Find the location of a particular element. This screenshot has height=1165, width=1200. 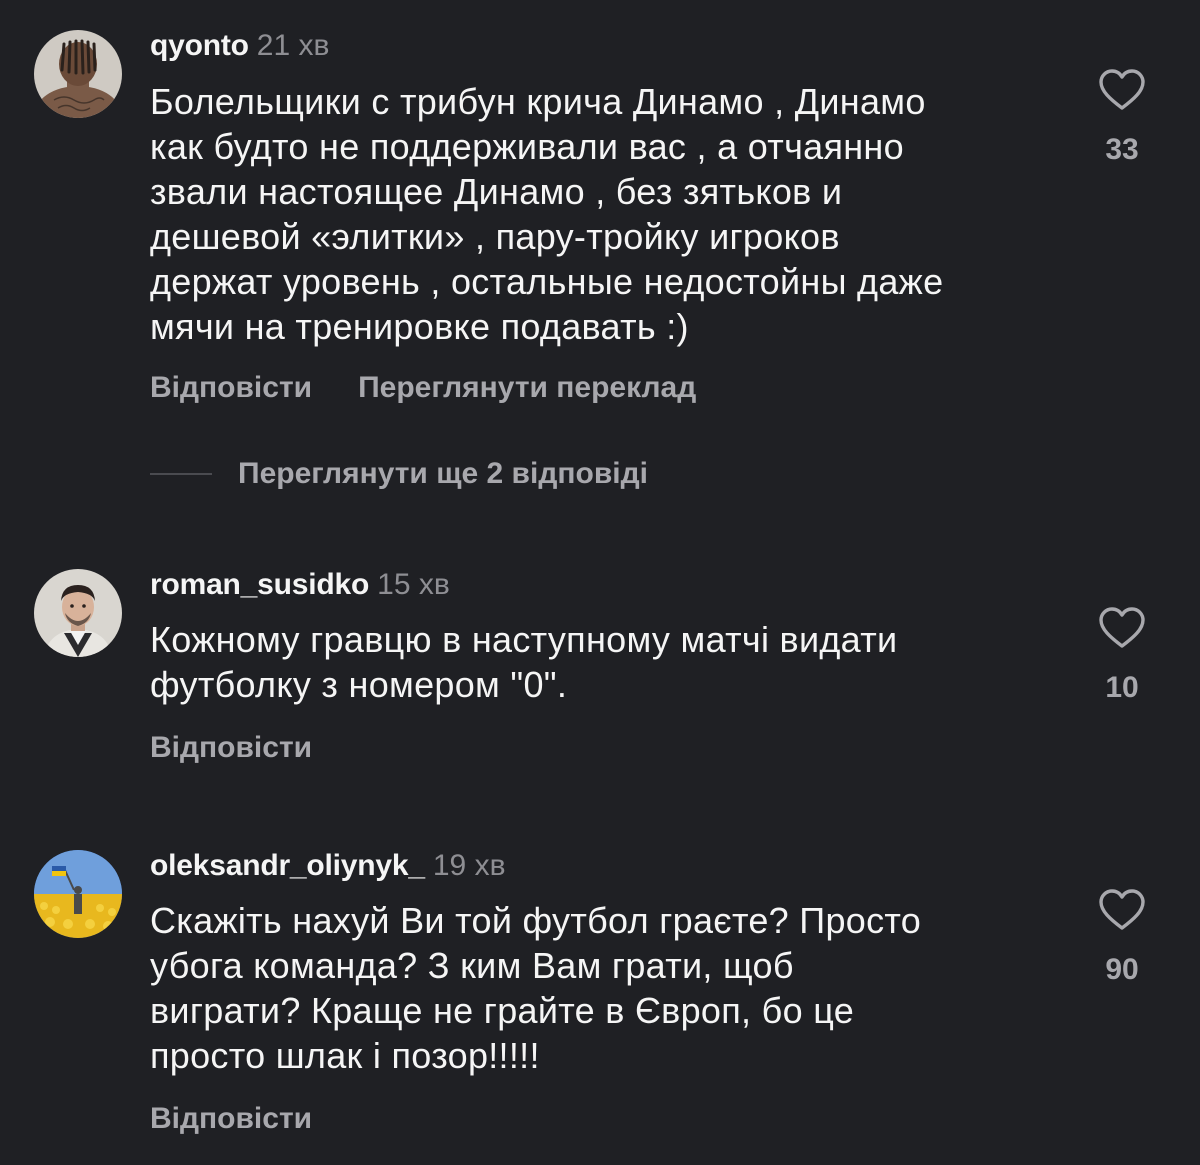

comment-meta: qyonto 21 хв is located at coordinates (239, 46).